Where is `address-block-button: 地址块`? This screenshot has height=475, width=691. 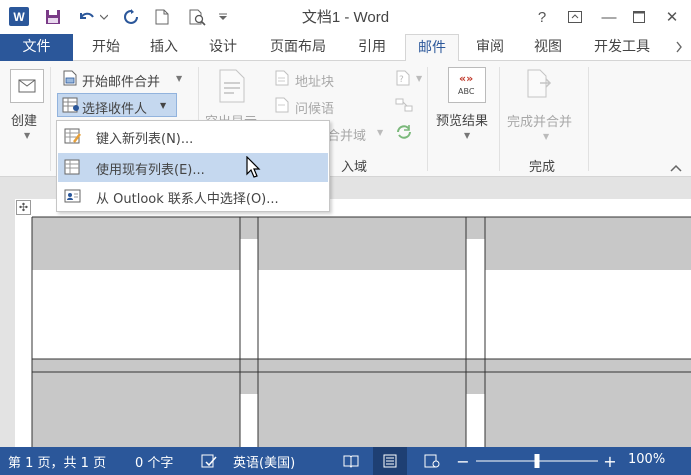
address-block-button: 地址块 is located at coordinates (315, 82).